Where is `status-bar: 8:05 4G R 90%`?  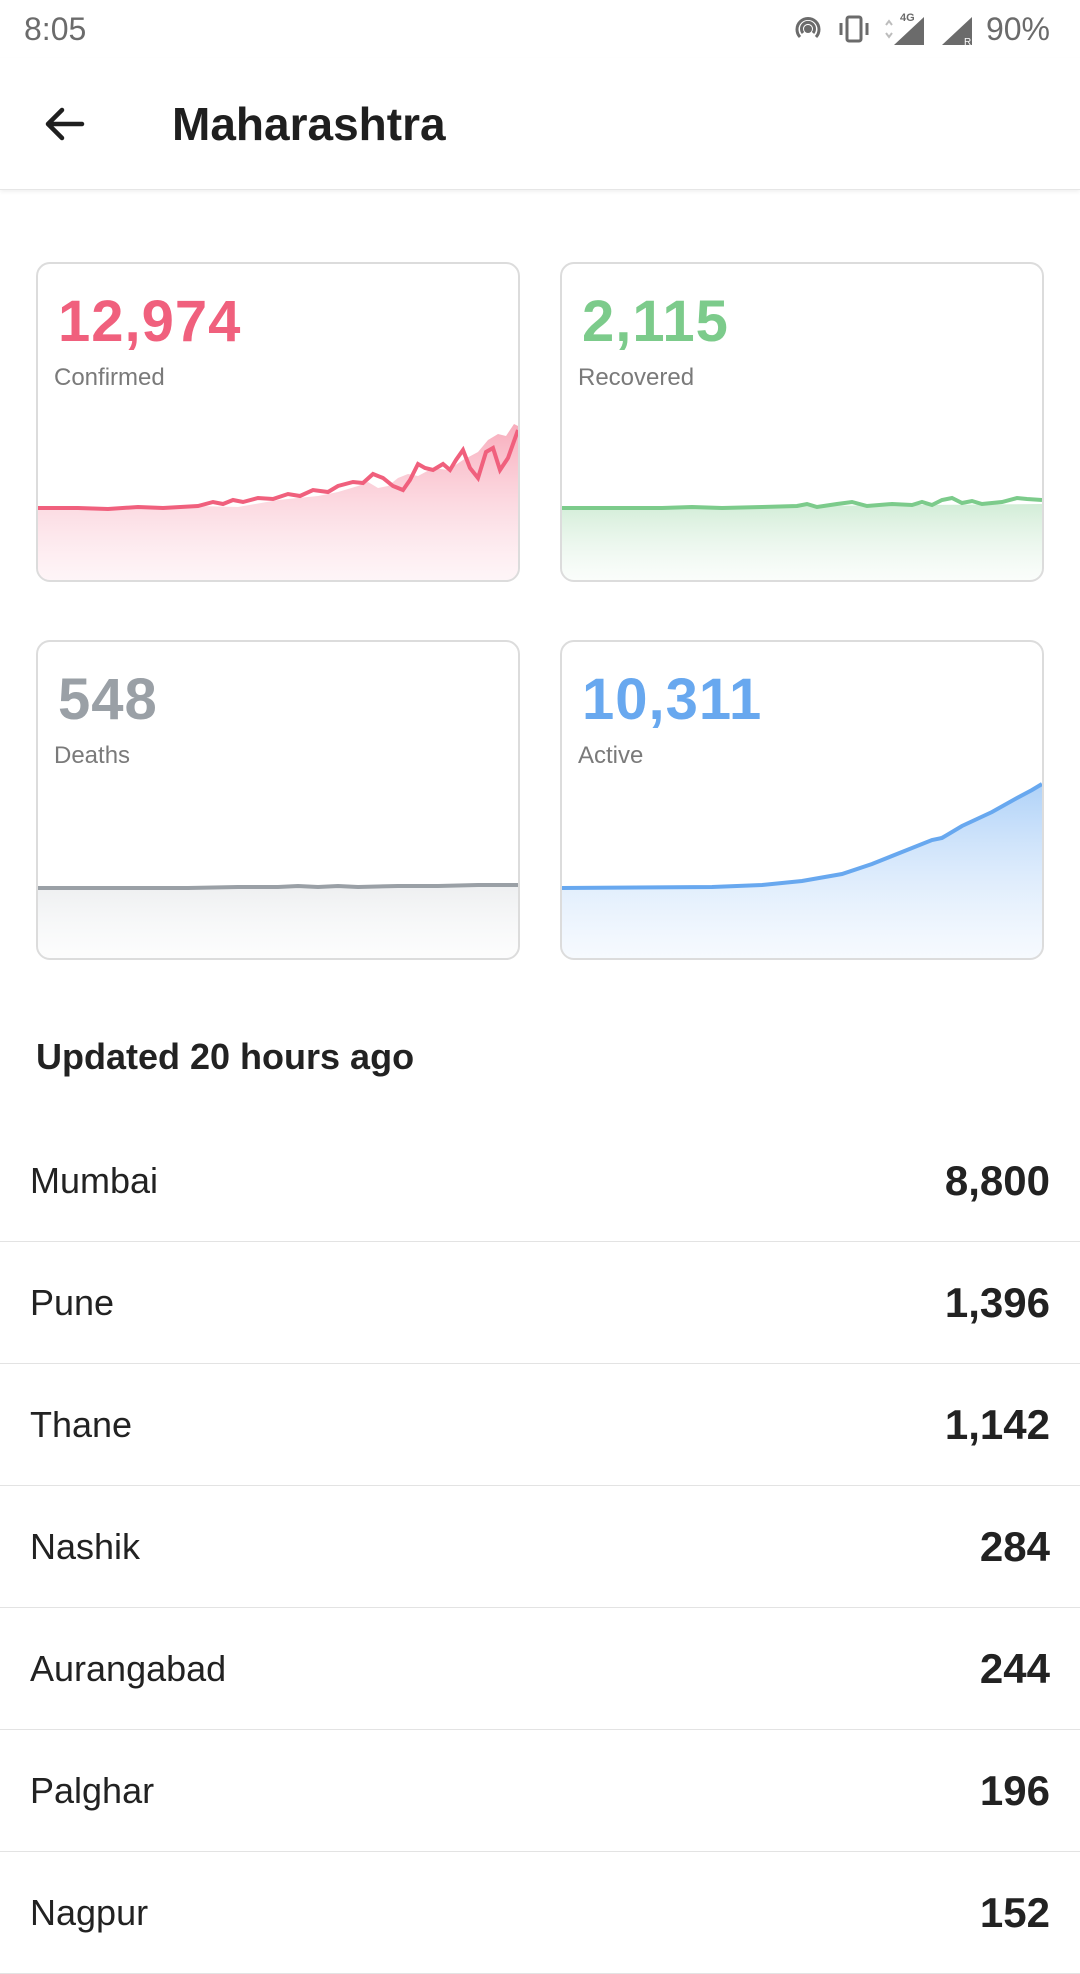 status-bar: 8:05 4G R 90% is located at coordinates (540, 29).